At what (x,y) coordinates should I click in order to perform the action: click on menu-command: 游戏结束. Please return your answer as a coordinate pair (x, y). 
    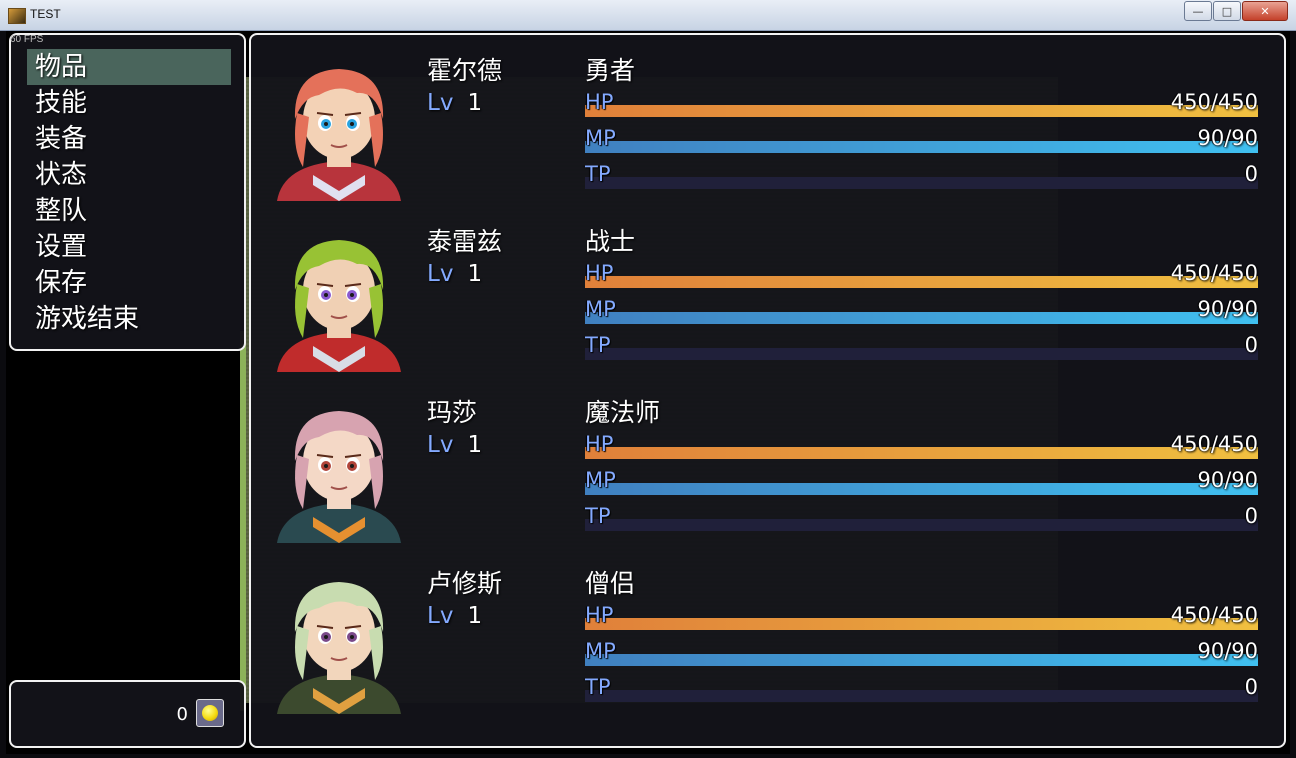
    Looking at the image, I should click on (129, 319).